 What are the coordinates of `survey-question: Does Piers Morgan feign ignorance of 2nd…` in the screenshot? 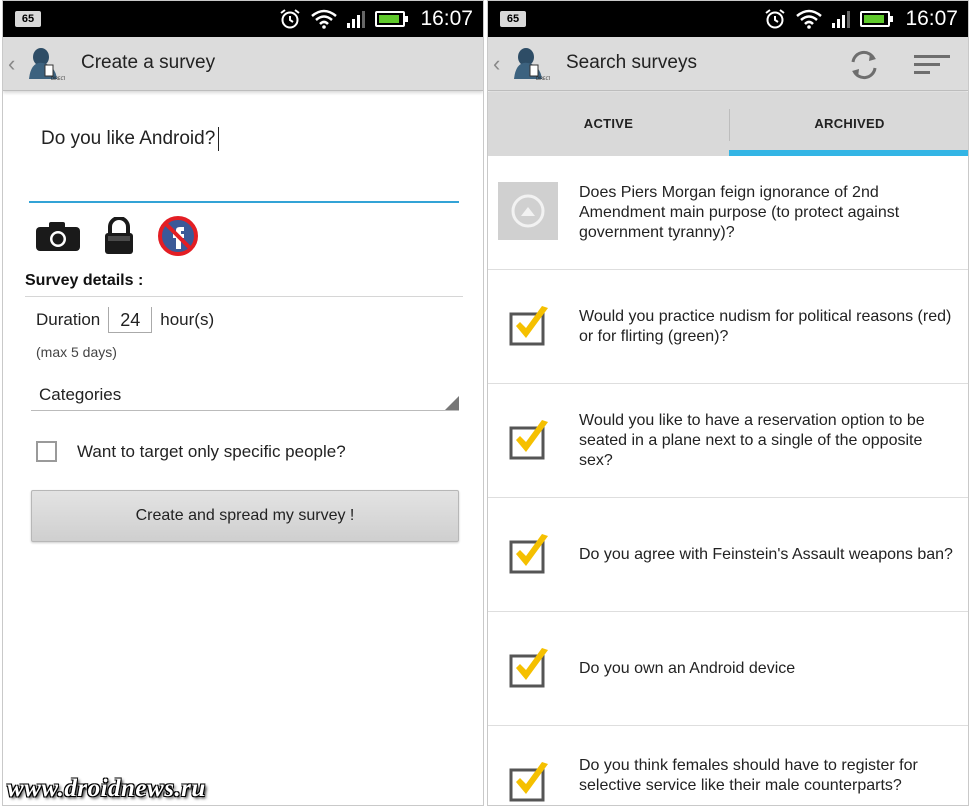 It's located at (739, 212).